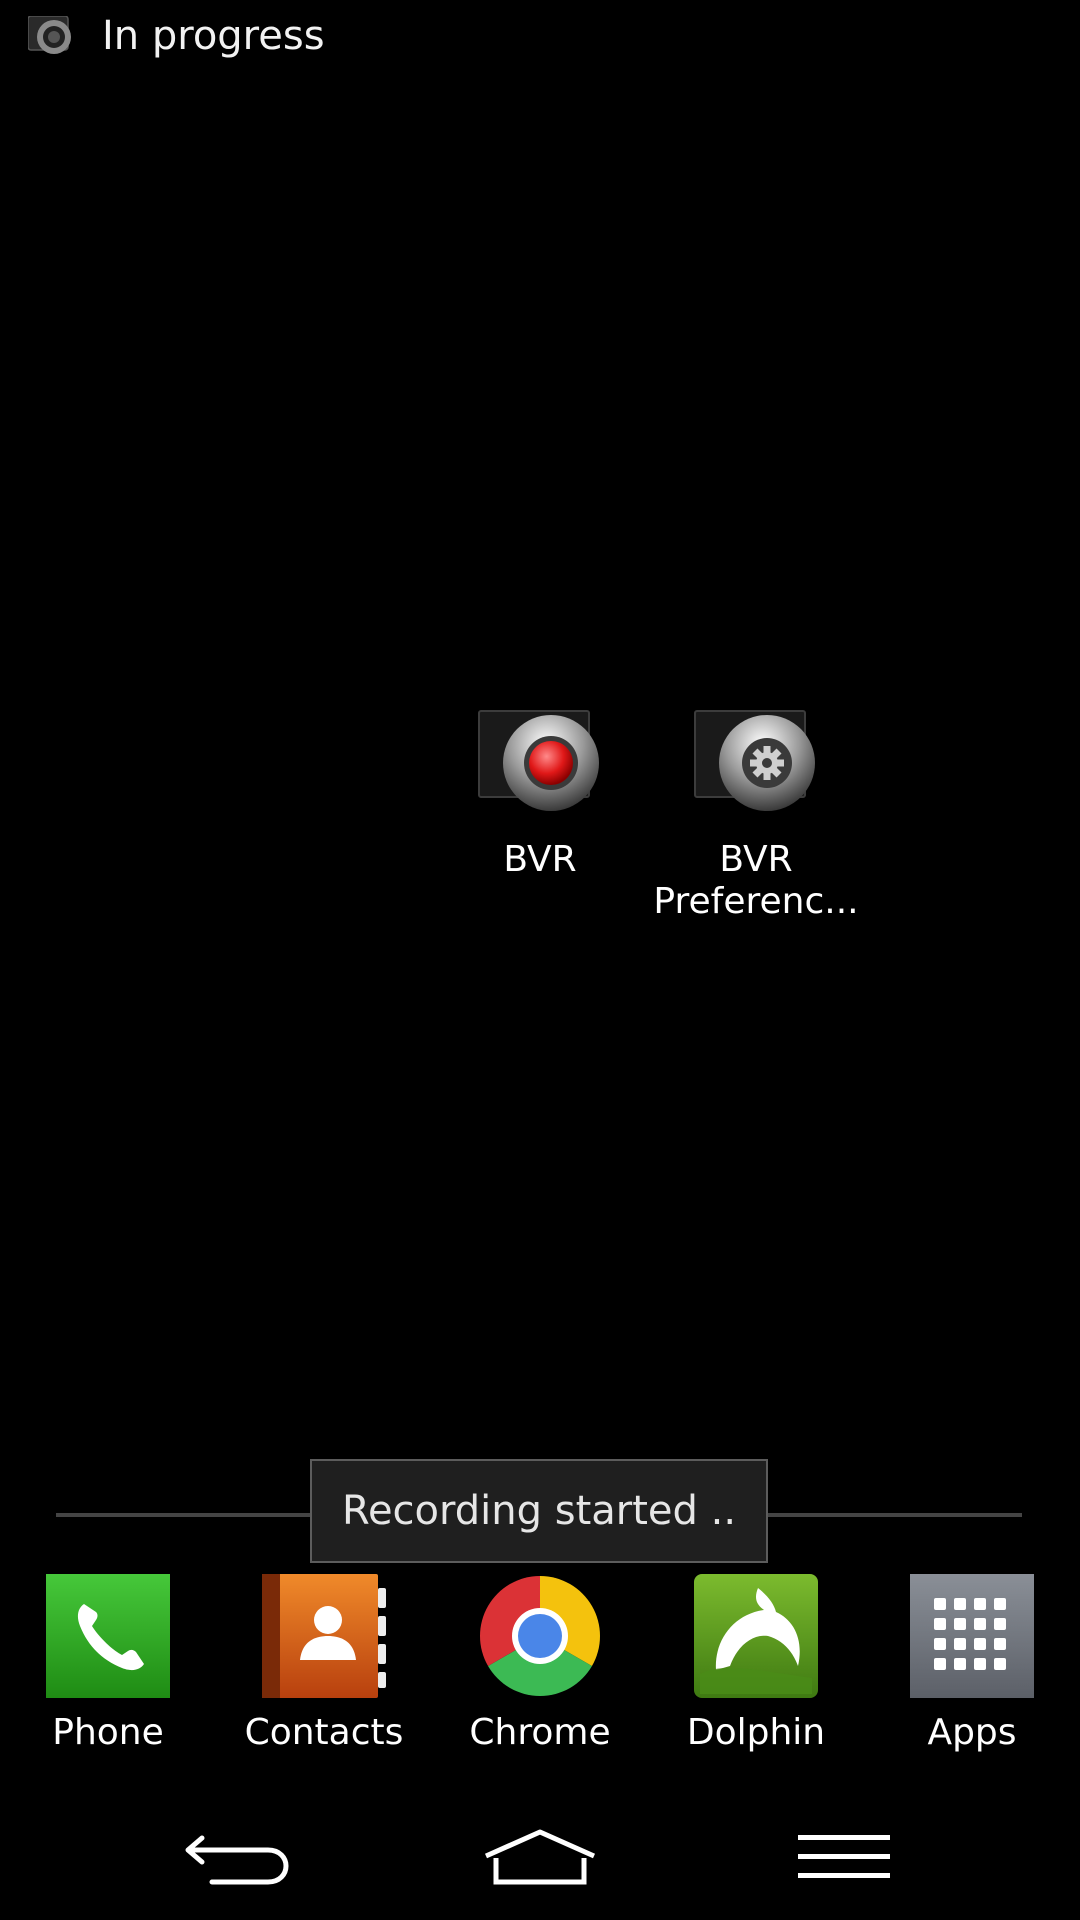  Describe the element at coordinates (756, 764) in the screenshot. I see `settings-gear-icon` at that location.